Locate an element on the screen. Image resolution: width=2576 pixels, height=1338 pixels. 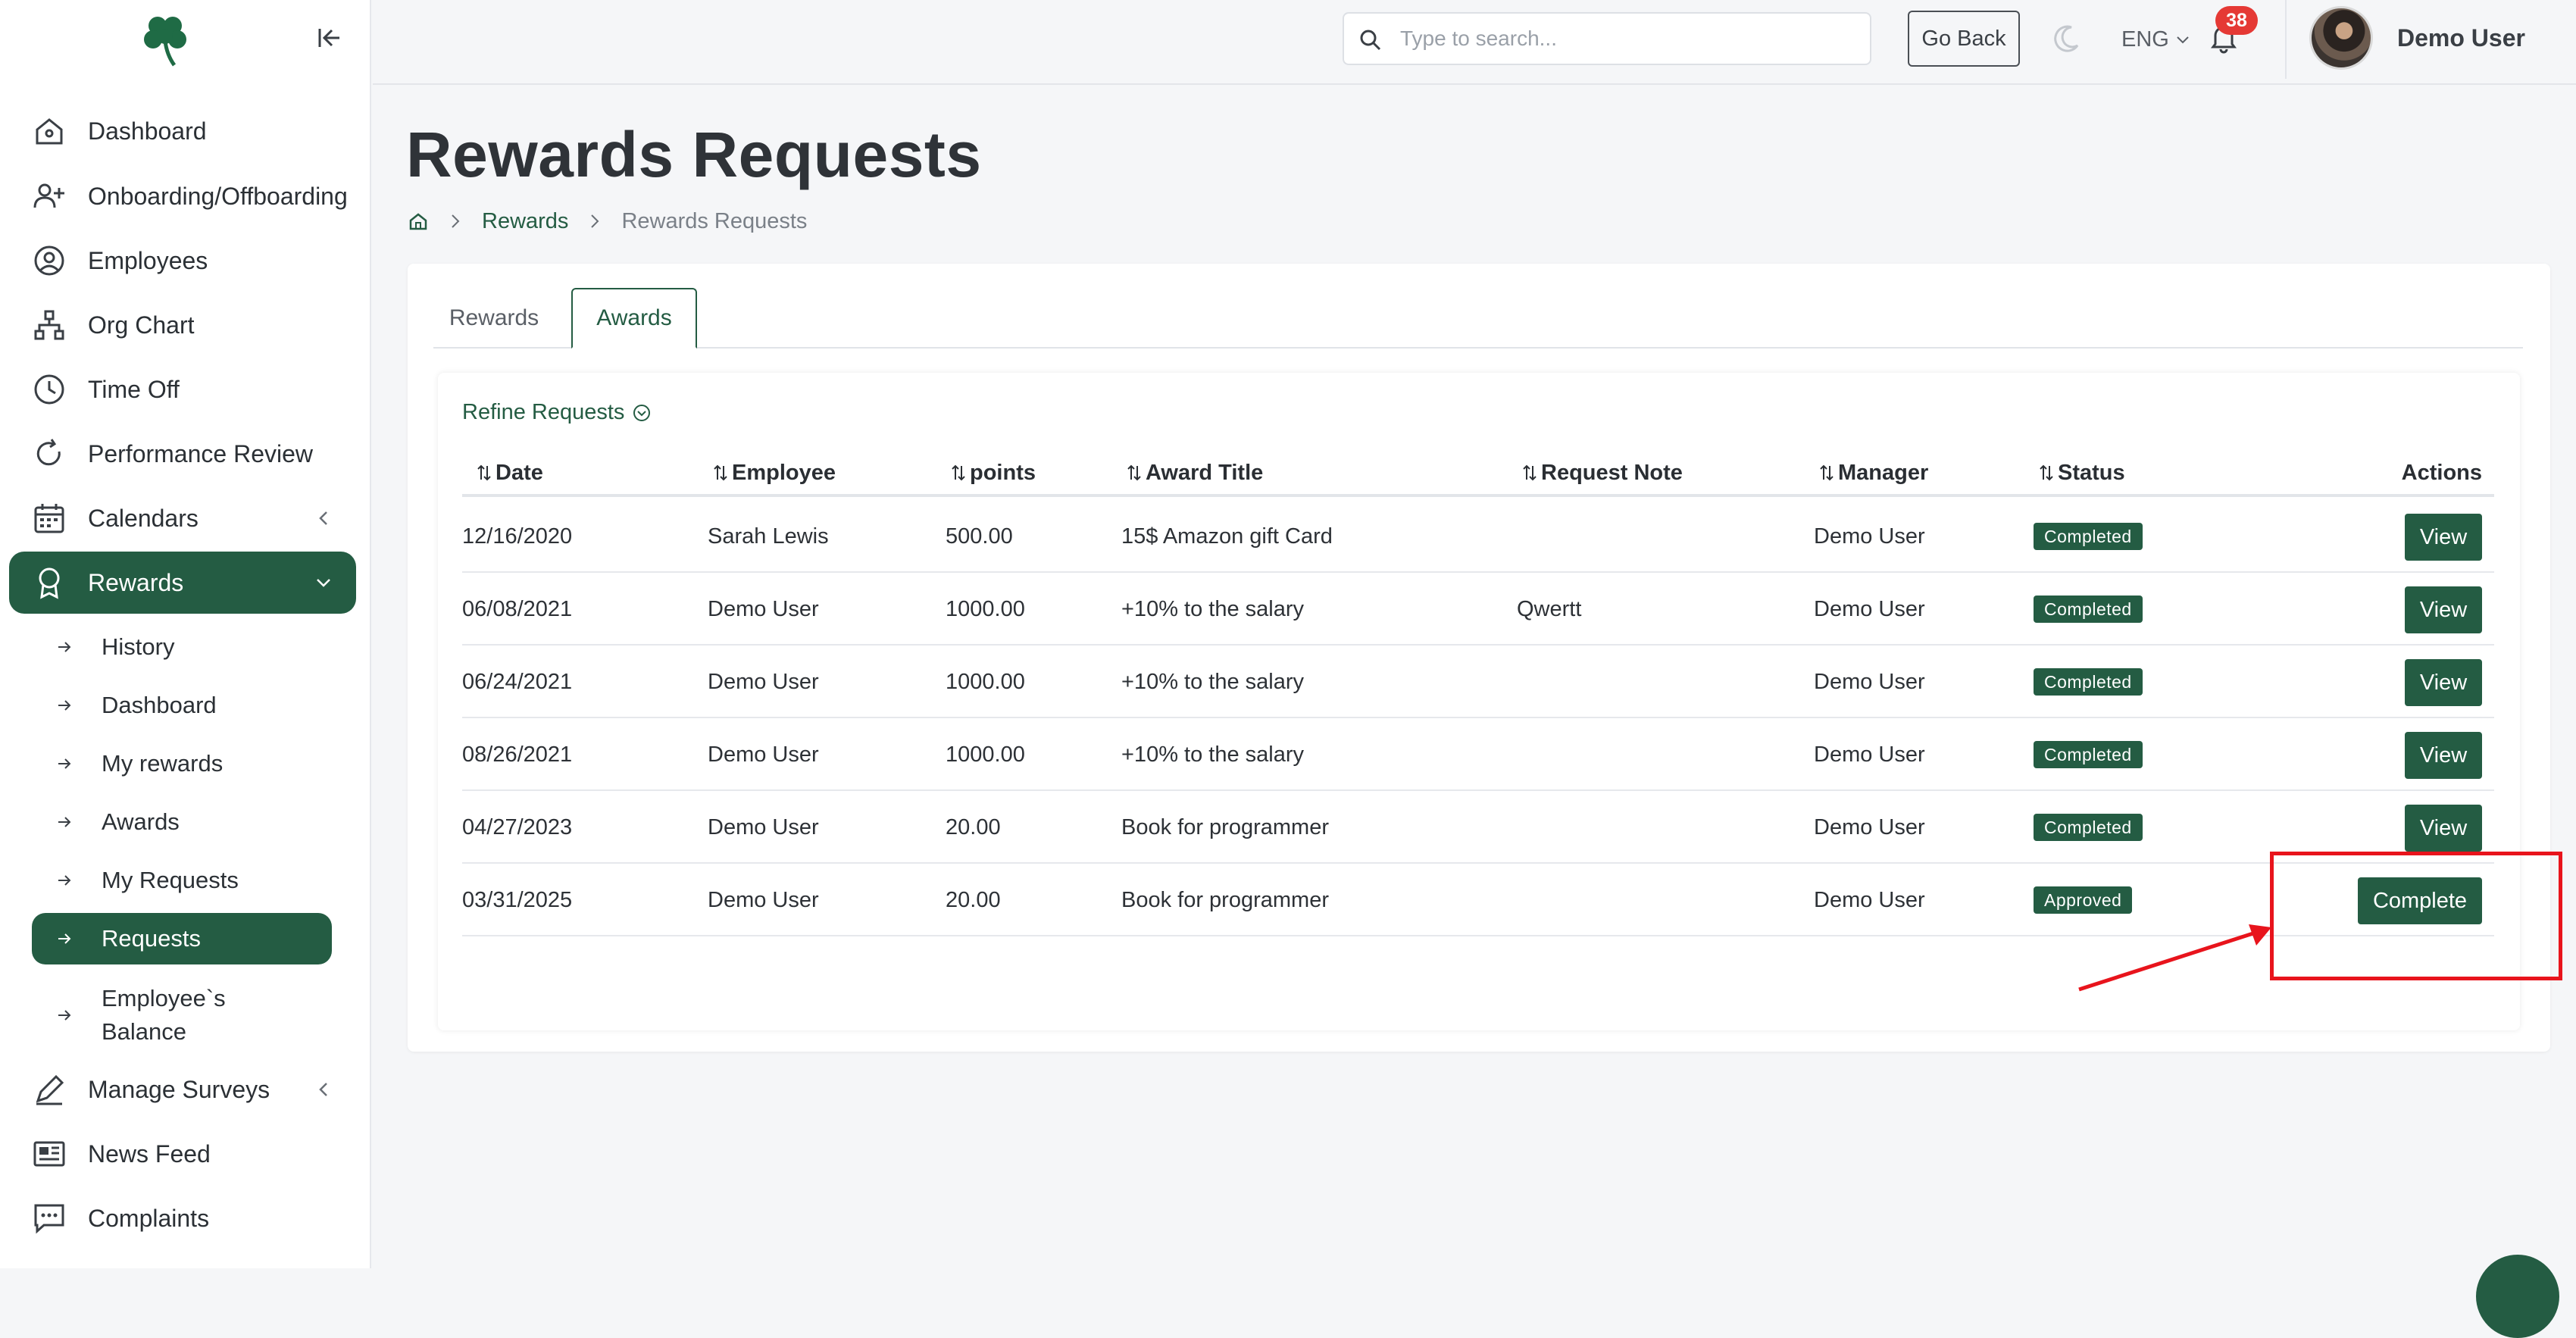
column-header-employee: Employee is located at coordinates (774, 473).